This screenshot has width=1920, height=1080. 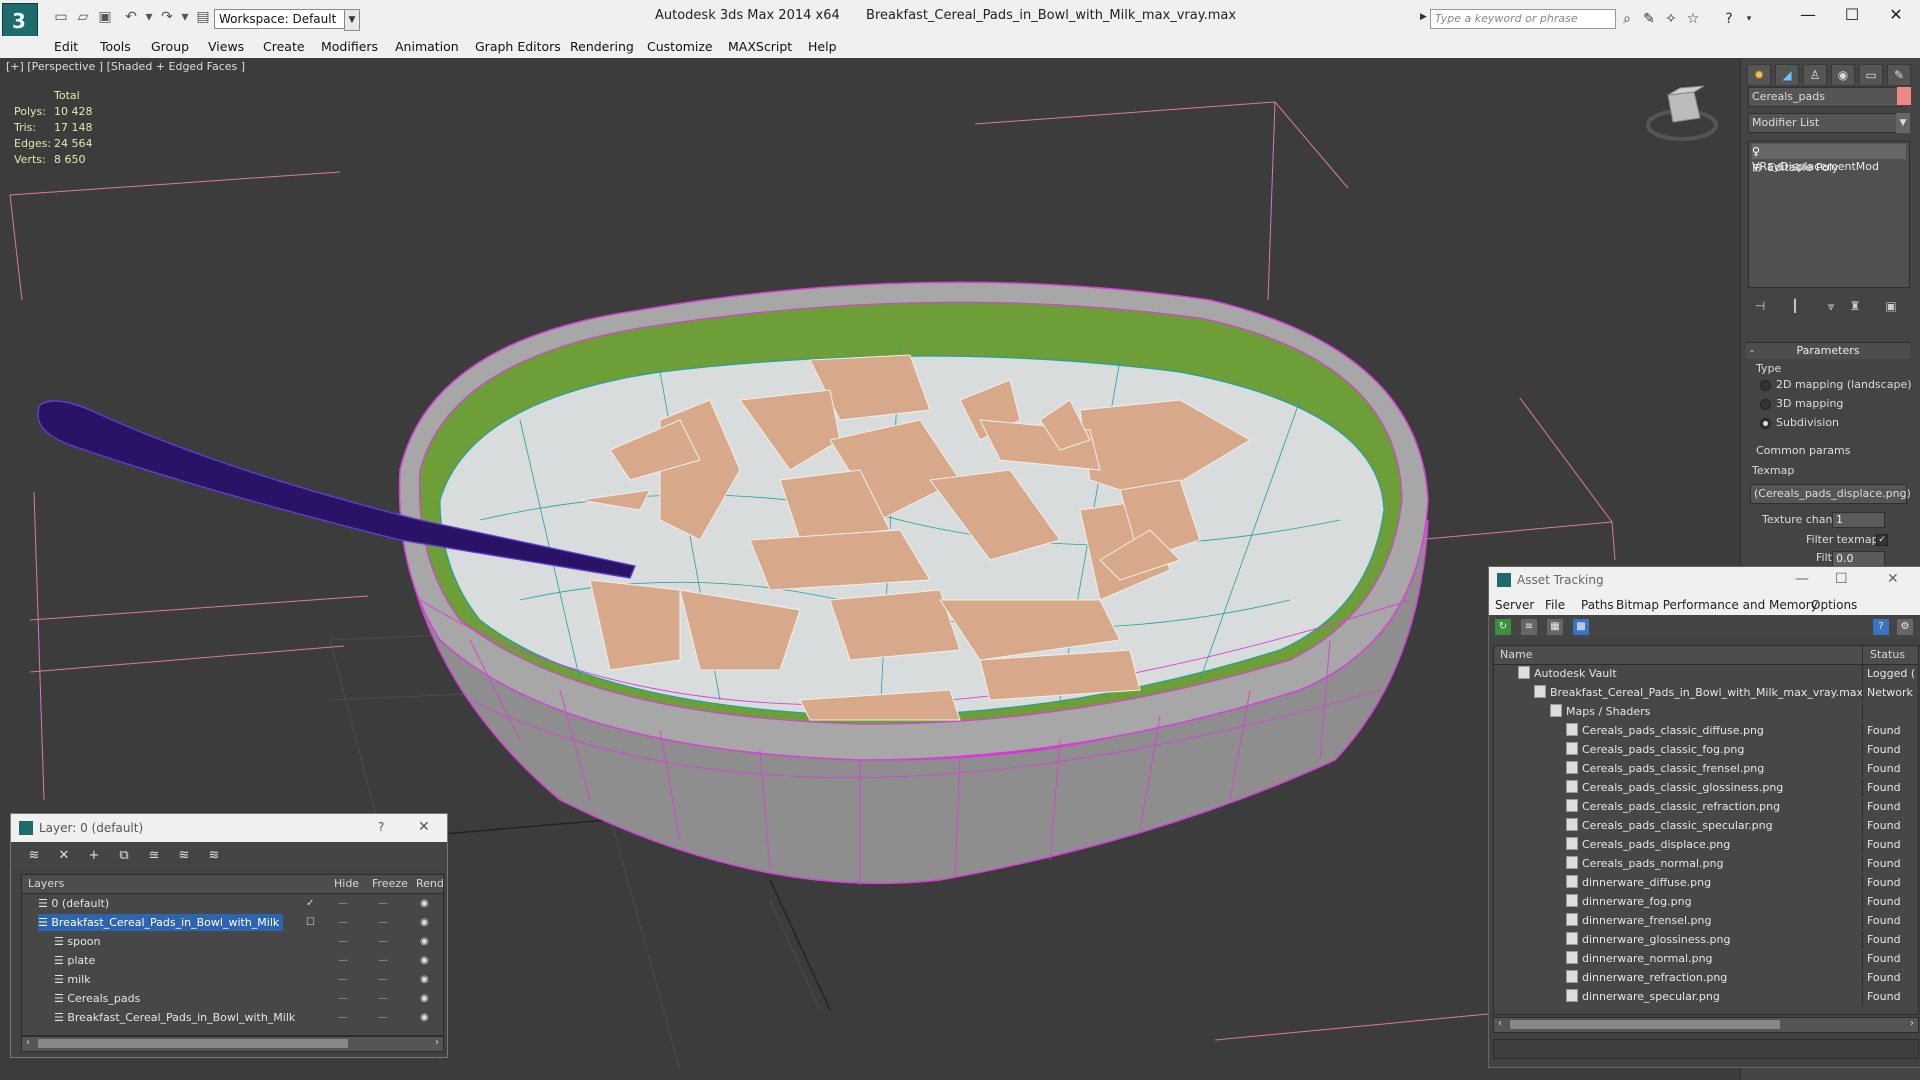 What do you see at coordinates (1706, 750) in the screenshot?
I see `asset-row: Cereals_pads_classic_fog.png Found` at bounding box center [1706, 750].